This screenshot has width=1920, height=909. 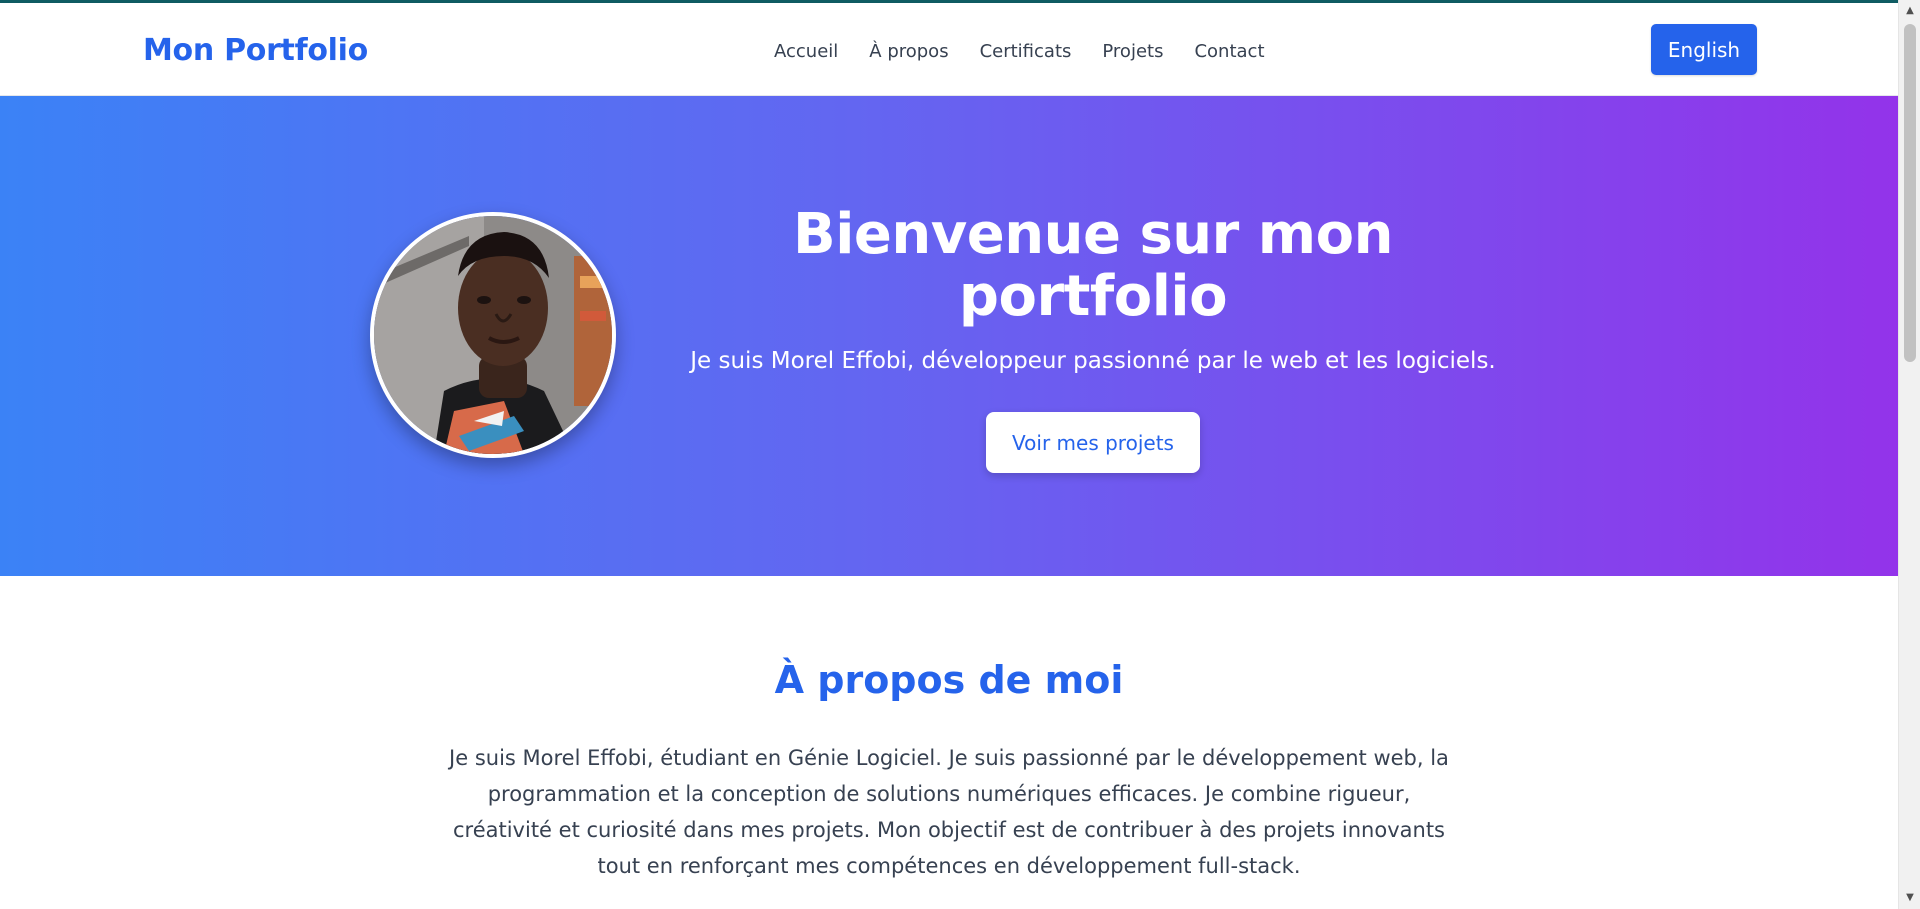 What do you see at coordinates (908, 51) in the screenshot?
I see `nav-item-a-propos: À propos` at bounding box center [908, 51].